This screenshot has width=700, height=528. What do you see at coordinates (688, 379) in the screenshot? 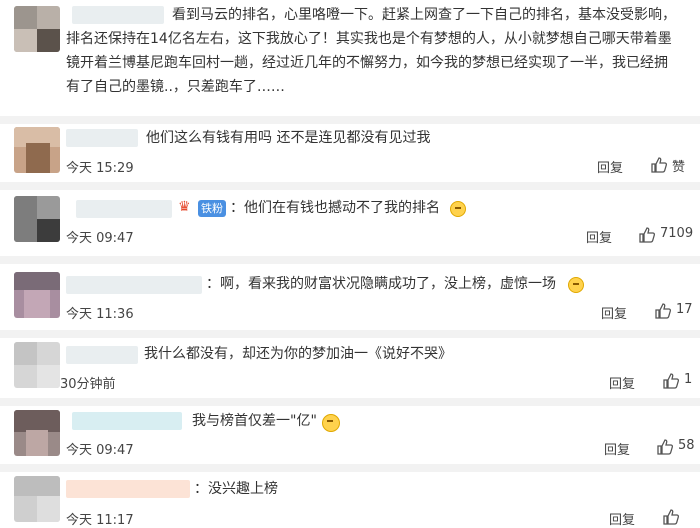
I see `like-count: 1` at bounding box center [688, 379].